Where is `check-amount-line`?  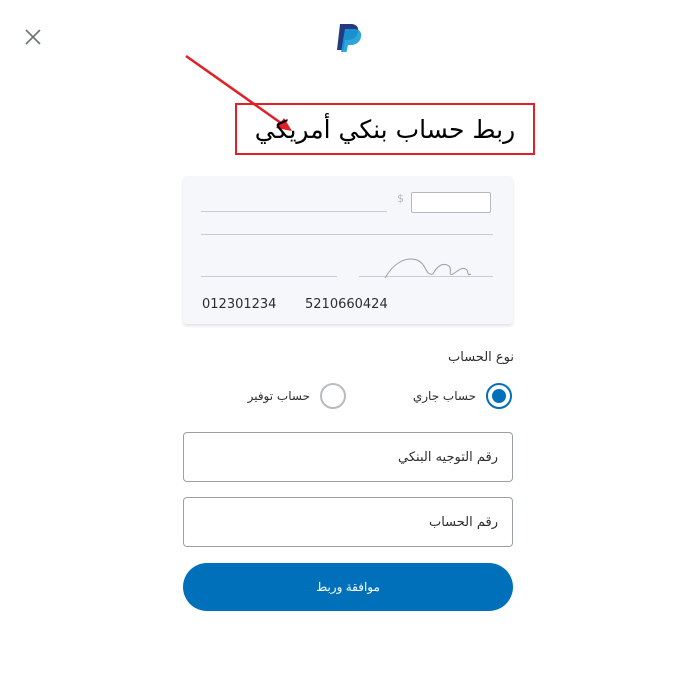
check-amount-line is located at coordinates (347, 234).